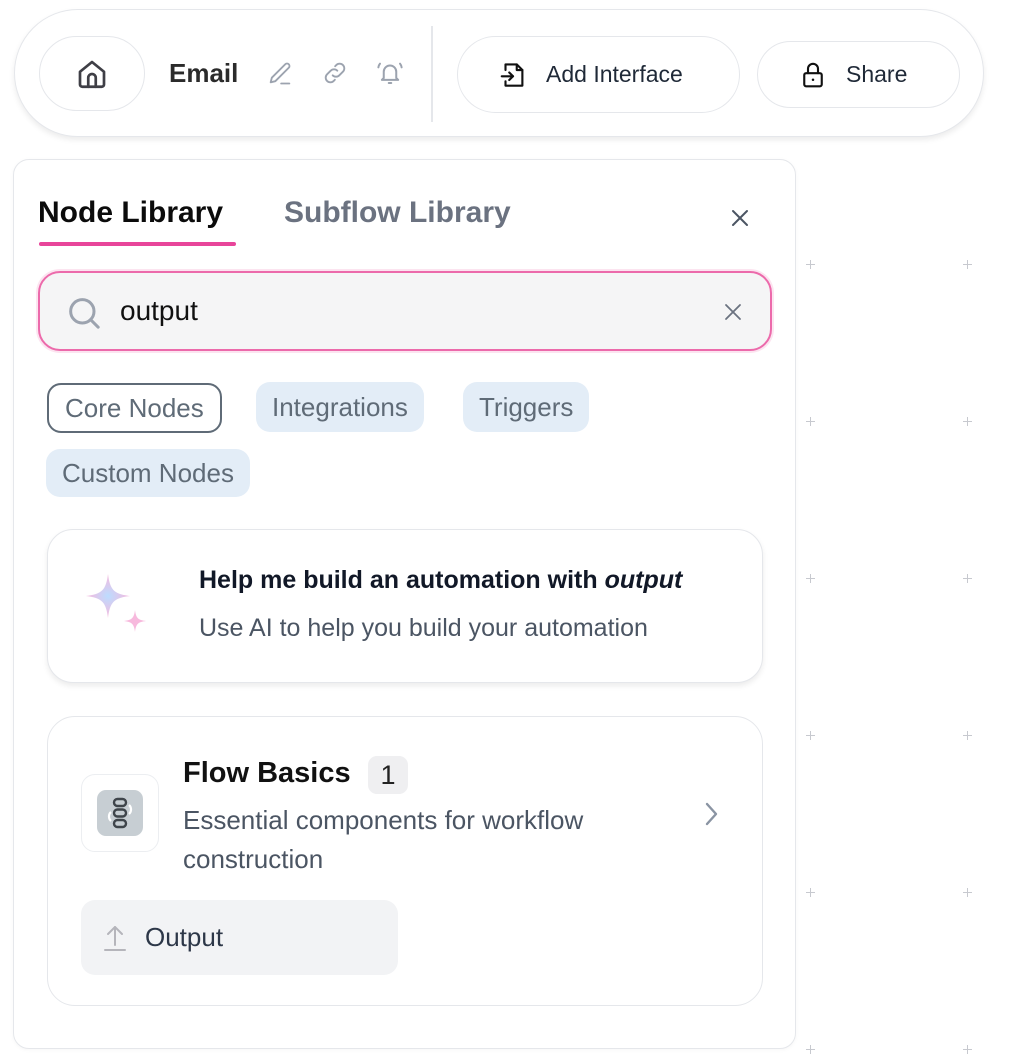  What do you see at coordinates (130, 213) in the screenshot?
I see `tab-node-library: Node Library` at bounding box center [130, 213].